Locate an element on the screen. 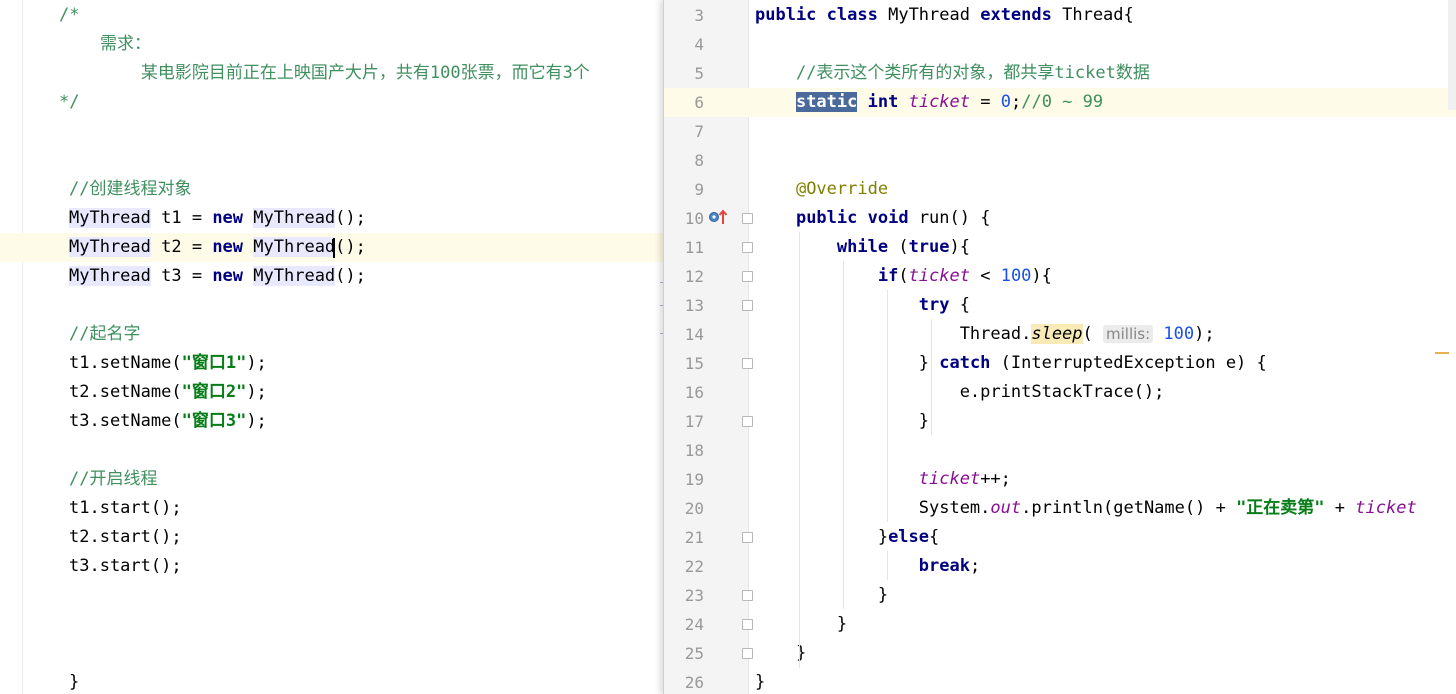 The image size is (1456, 694). code-token: /* is located at coordinates (69, 15).